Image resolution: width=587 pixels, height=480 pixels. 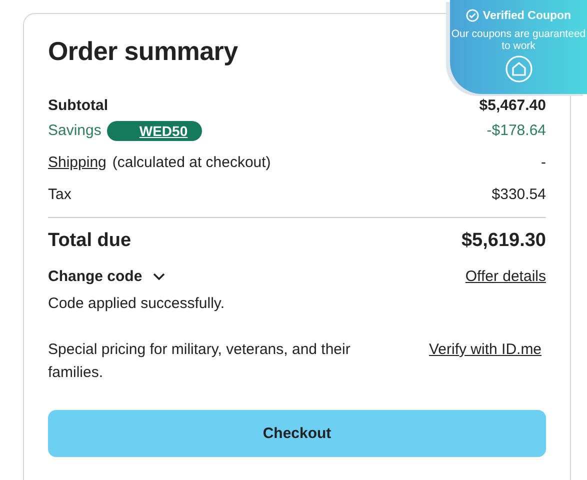 I want to click on subtotal-label: Subtotal, so click(x=78, y=105).